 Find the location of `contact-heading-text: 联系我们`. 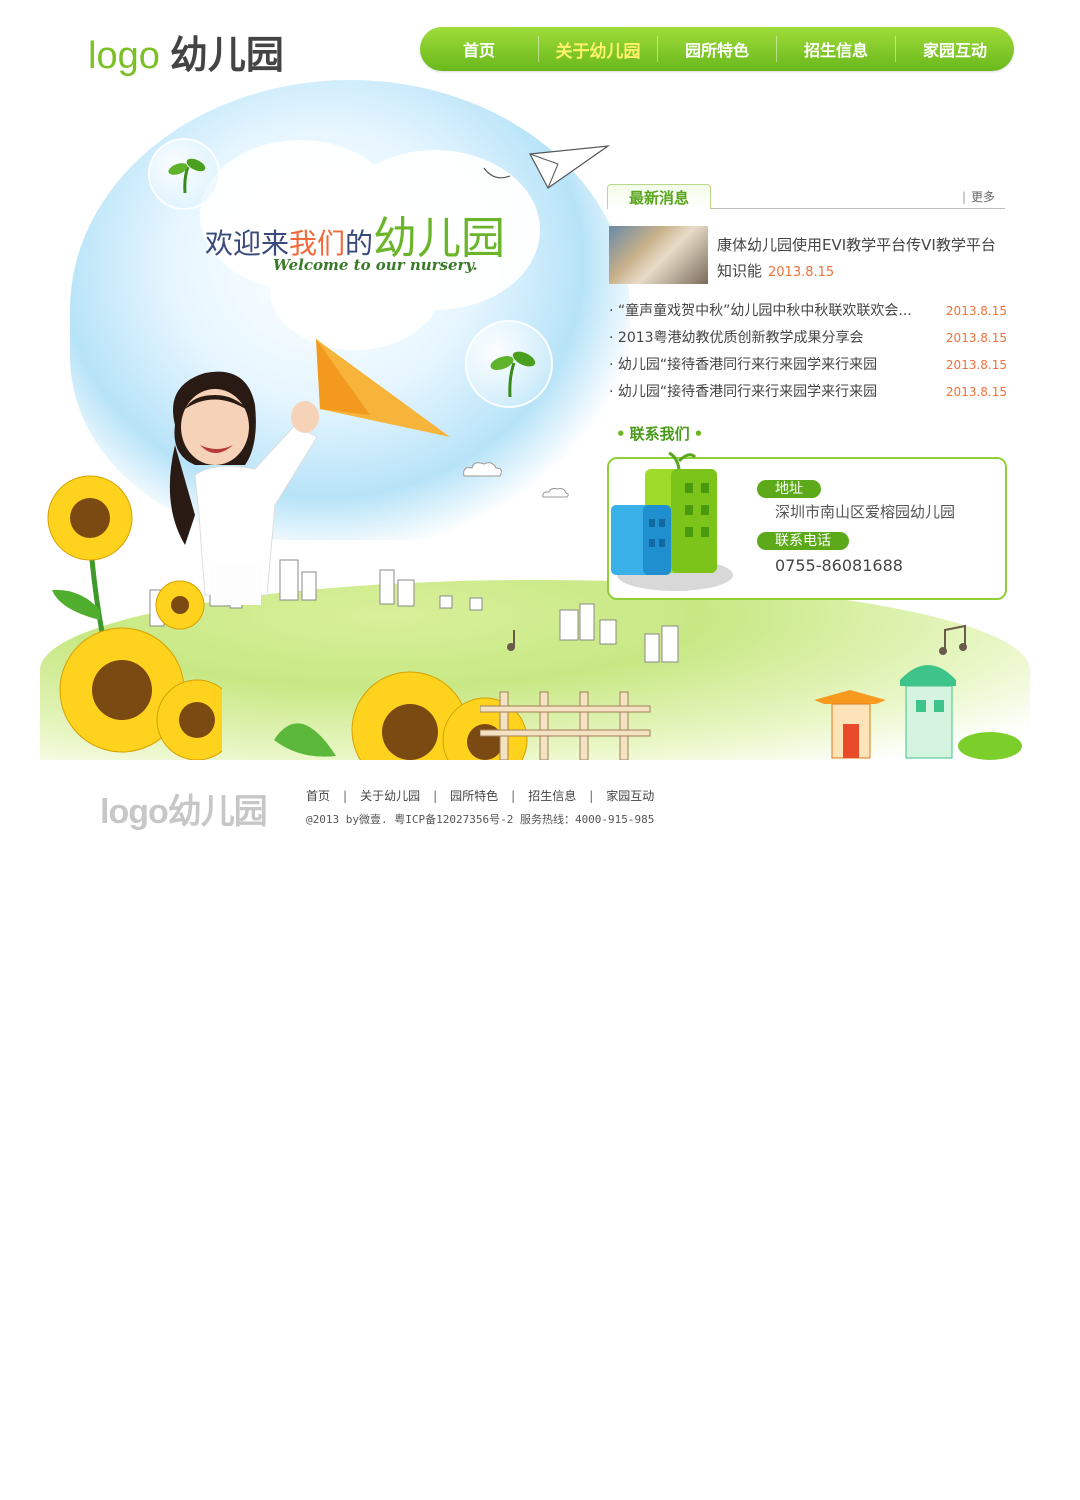

contact-heading-text: 联系我们 is located at coordinates (659, 434).